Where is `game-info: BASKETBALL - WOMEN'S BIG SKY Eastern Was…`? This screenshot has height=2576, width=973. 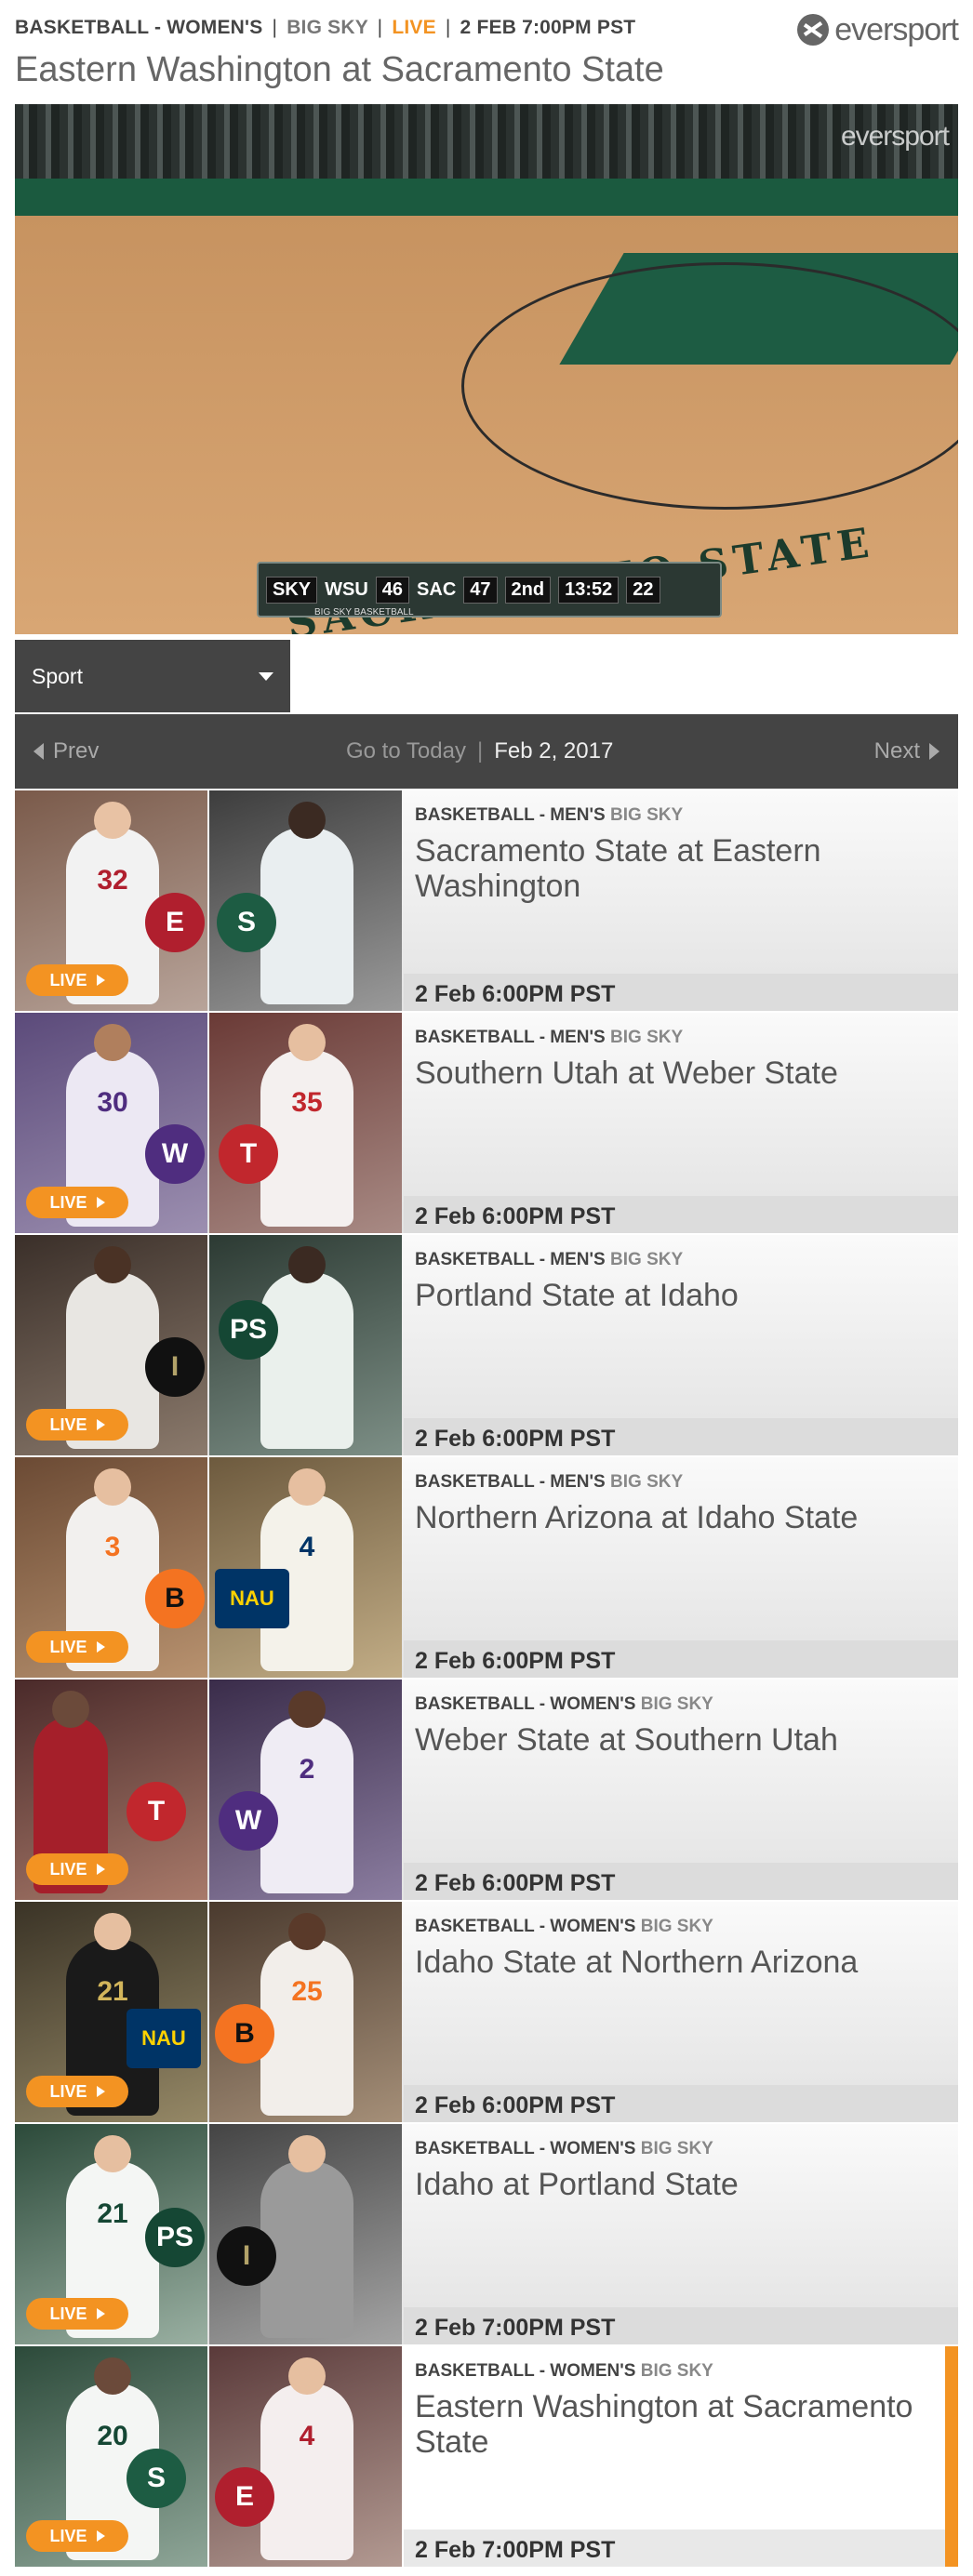 game-info: BASKETBALL - WOMEN'S BIG SKY Eastern Was… is located at coordinates (681, 2456).